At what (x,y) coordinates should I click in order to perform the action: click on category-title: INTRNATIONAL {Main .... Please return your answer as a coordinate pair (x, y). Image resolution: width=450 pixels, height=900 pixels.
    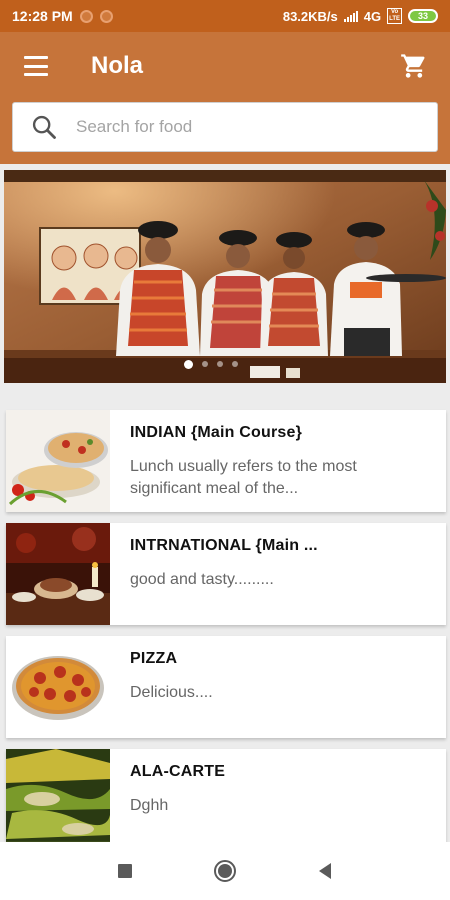
    Looking at the image, I should click on (224, 545).